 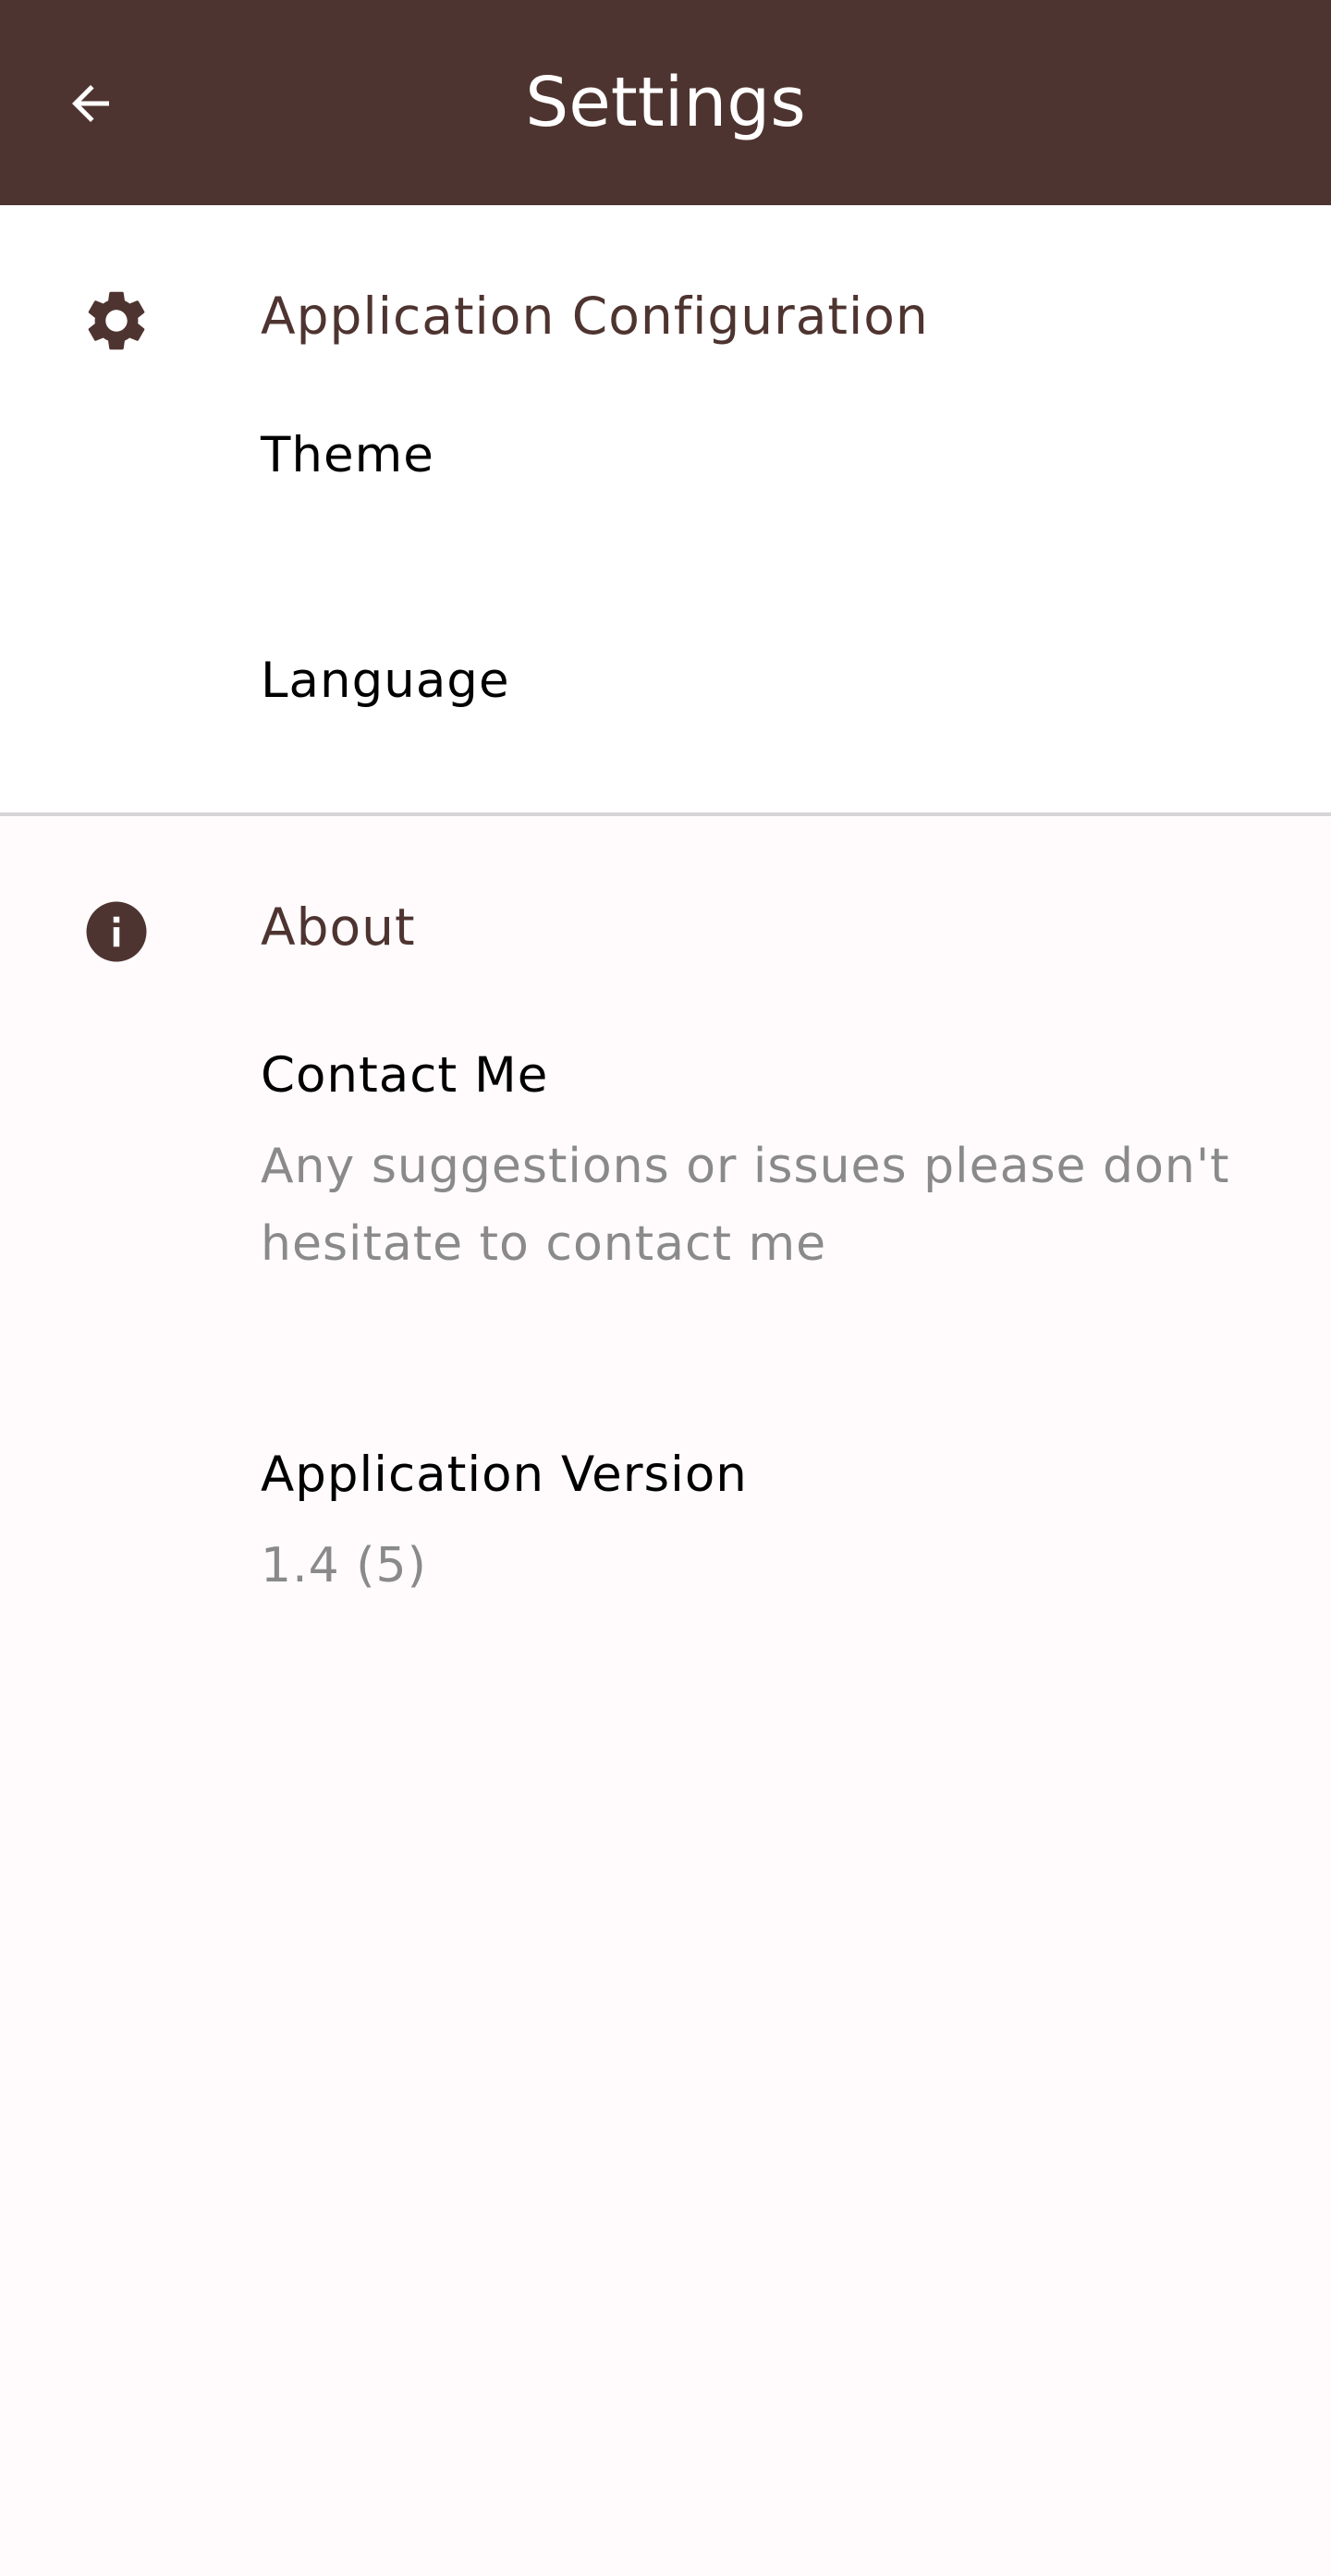 What do you see at coordinates (595, 316) in the screenshot?
I see `section-header-application-configuration: Application Configuration` at bounding box center [595, 316].